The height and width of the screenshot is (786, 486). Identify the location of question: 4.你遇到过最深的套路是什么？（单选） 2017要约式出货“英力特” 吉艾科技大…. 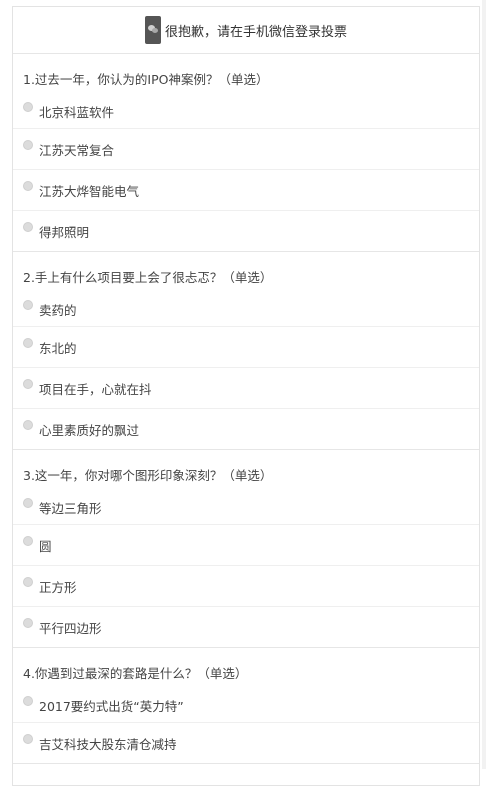
(246, 706).